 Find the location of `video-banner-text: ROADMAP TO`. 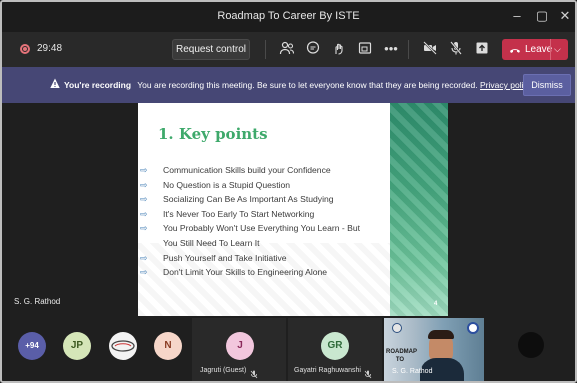

video-banner-text: ROADMAP TO is located at coordinates (401, 356).